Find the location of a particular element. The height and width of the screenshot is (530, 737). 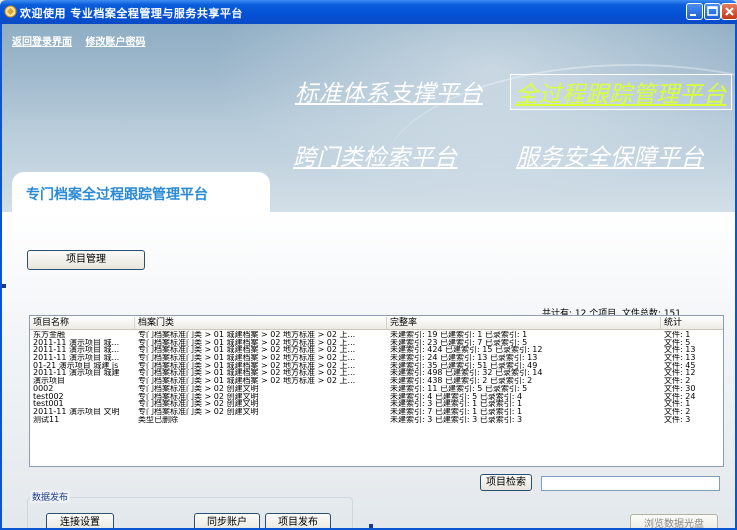

platform-security-link: 服务安全保障平台 is located at coordinates (610, 155).